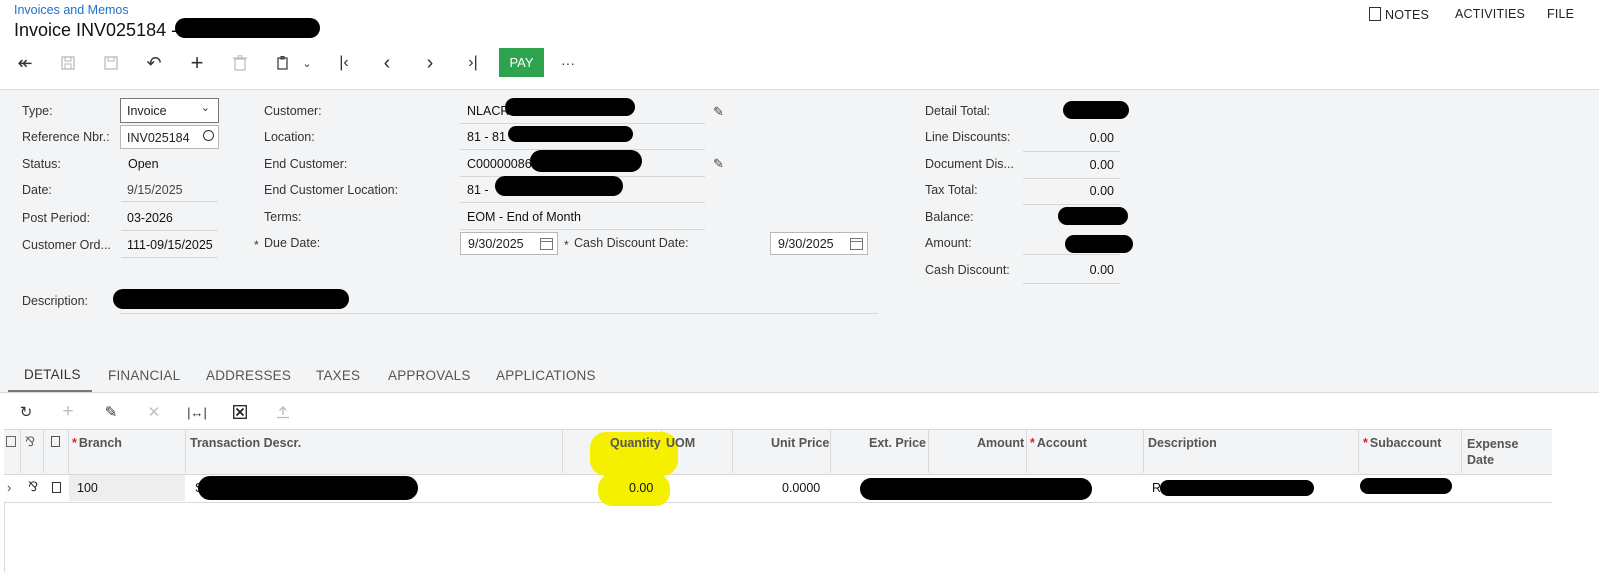 The height and width of the screenshot is (572, 1599). I want to click on notes-button: NOTES, so click(1399, 14).